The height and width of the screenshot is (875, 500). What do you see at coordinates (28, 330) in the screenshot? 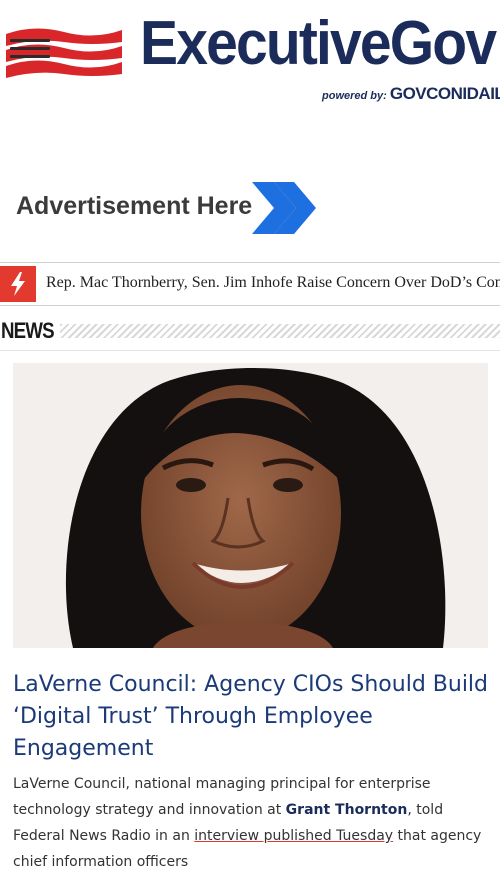
I see `section-title: NEWS` at bounding box center [28, 330].